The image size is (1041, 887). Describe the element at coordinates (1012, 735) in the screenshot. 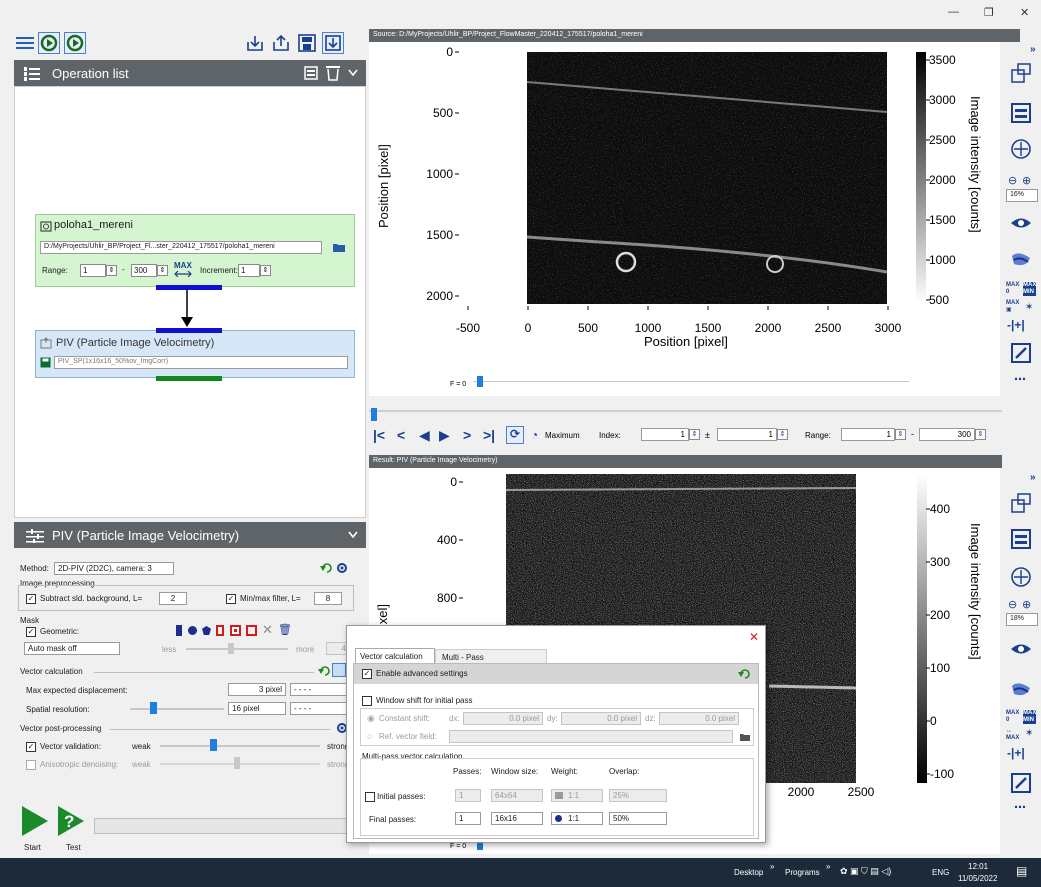

I see `max-arrow-icon: ↔ MAX` at that location.